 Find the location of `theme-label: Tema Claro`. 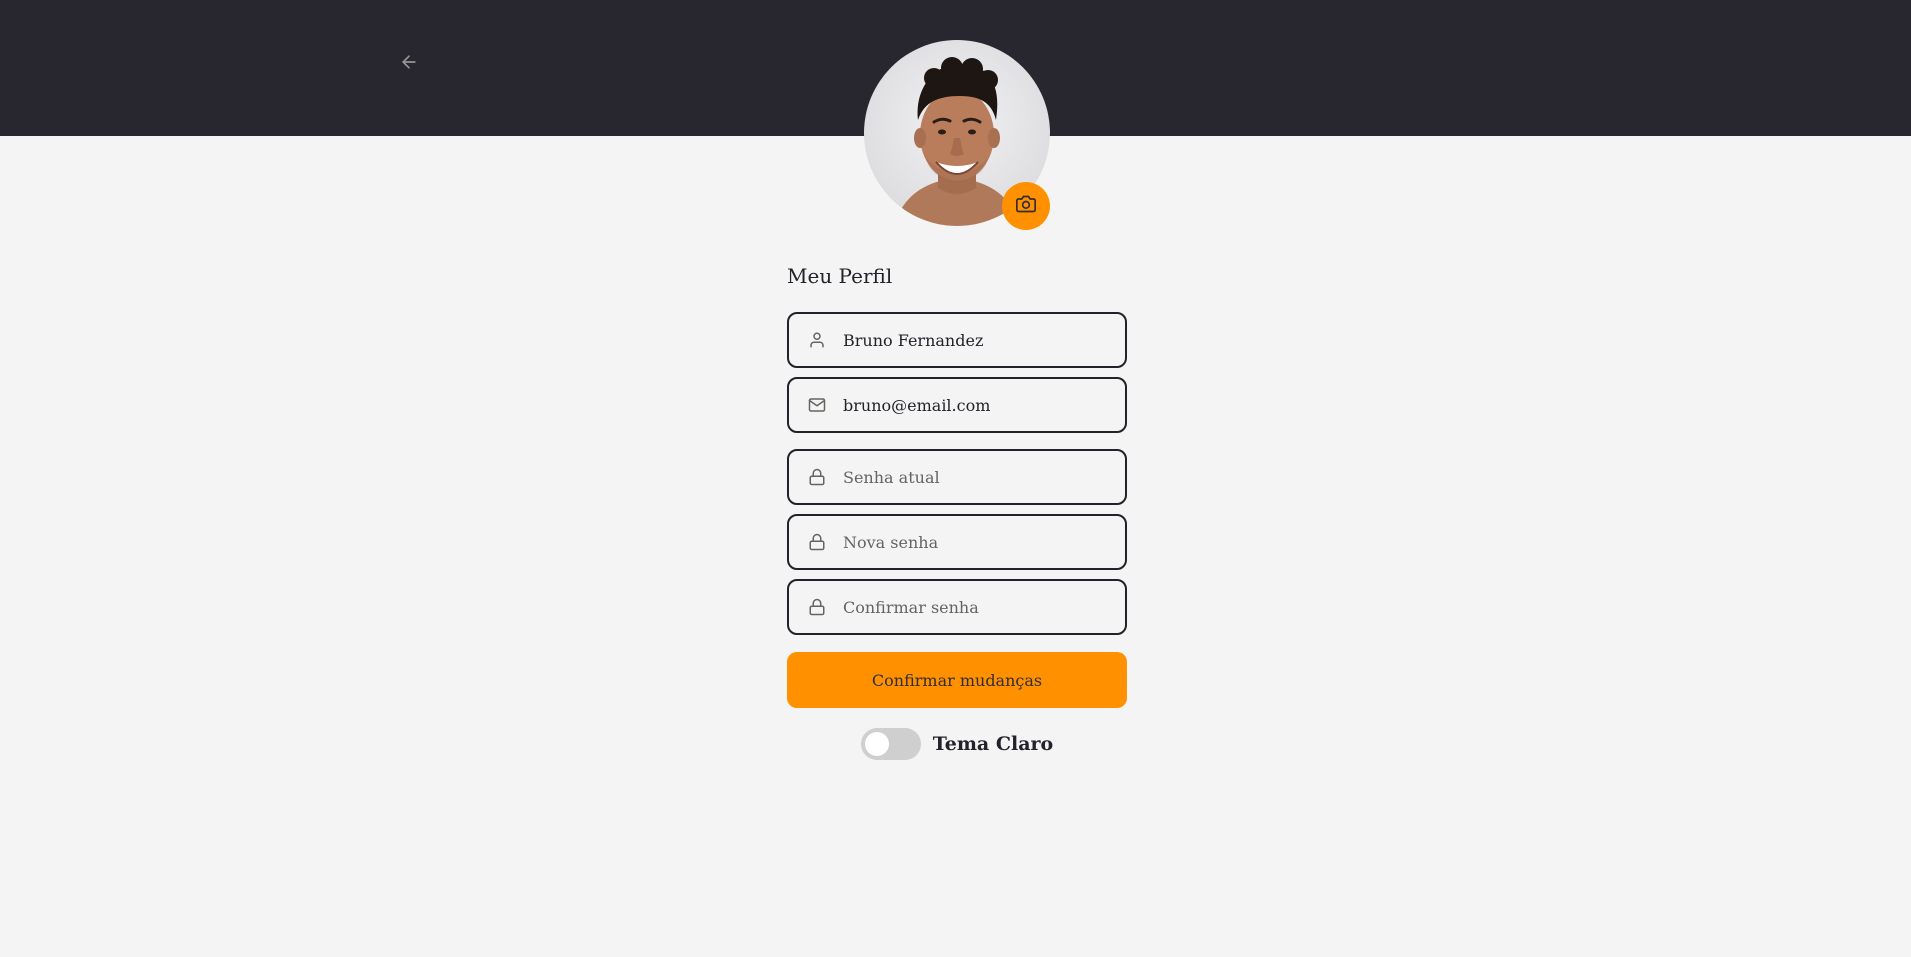

theme-label: Tema Claro is located at coordinates (993, 744).